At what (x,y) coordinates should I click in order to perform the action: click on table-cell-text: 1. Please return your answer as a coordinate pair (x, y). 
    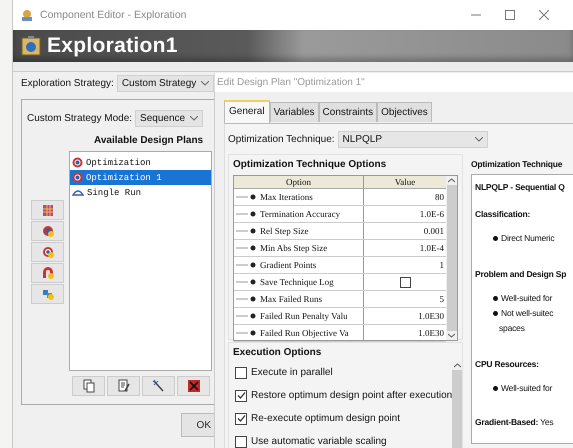
    Looking at the image, I should click on (441, 265).